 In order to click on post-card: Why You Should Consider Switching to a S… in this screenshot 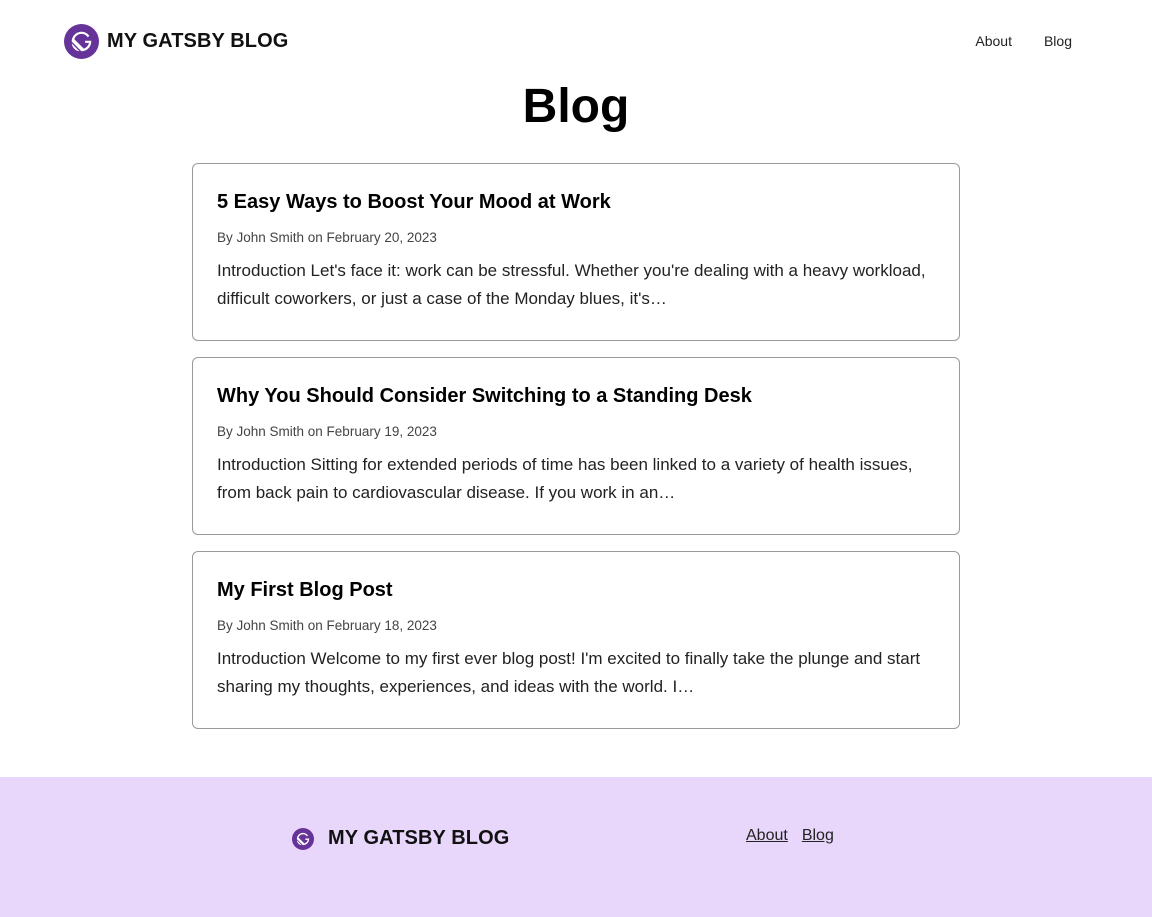, I will do `click(576, 446)`.